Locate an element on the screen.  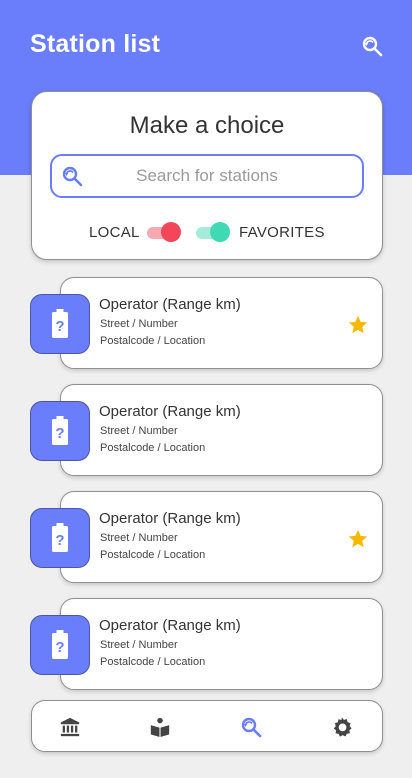
bottom-nav is located at coordinates (207, 726).